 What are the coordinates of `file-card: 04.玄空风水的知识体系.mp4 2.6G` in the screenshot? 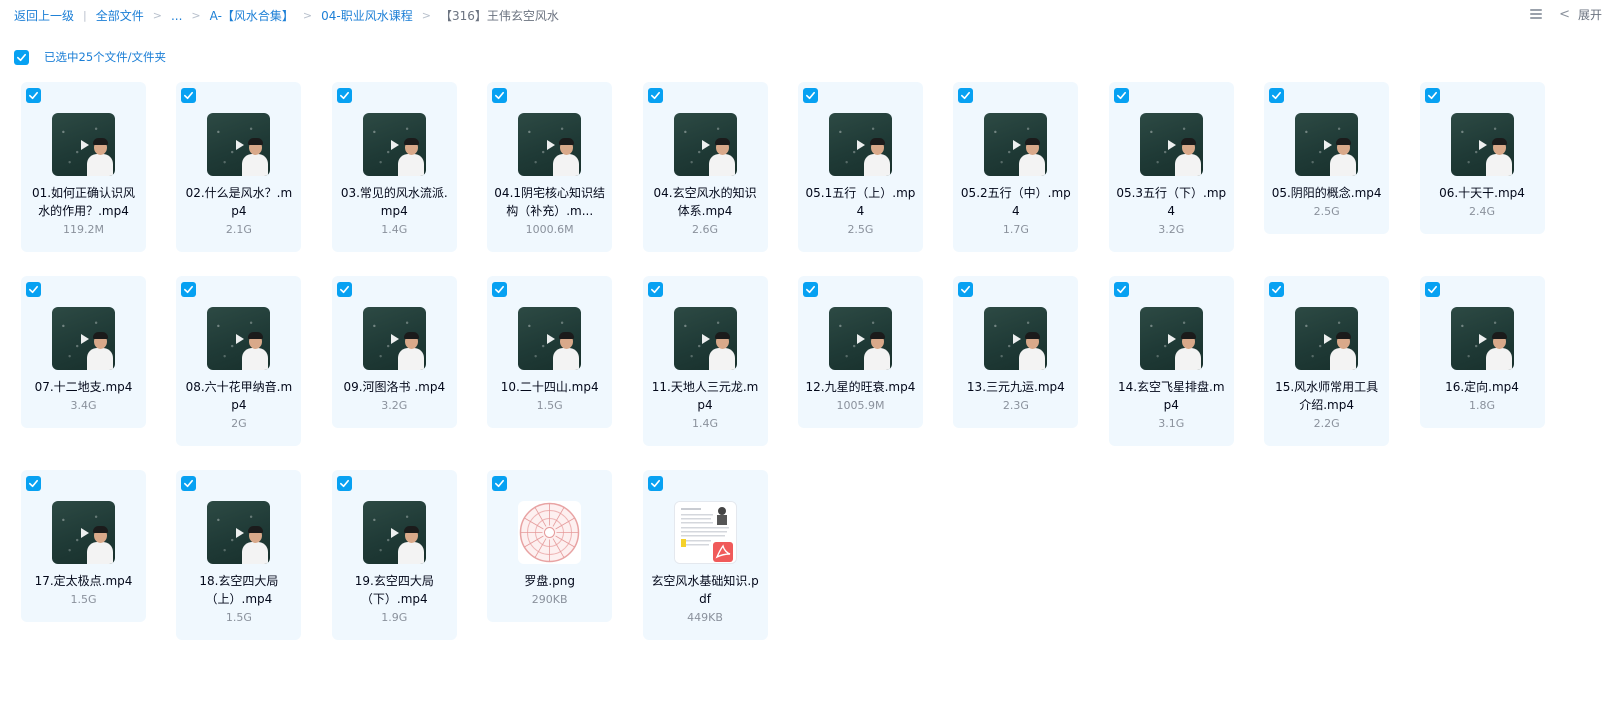 It's located at (705, 167).